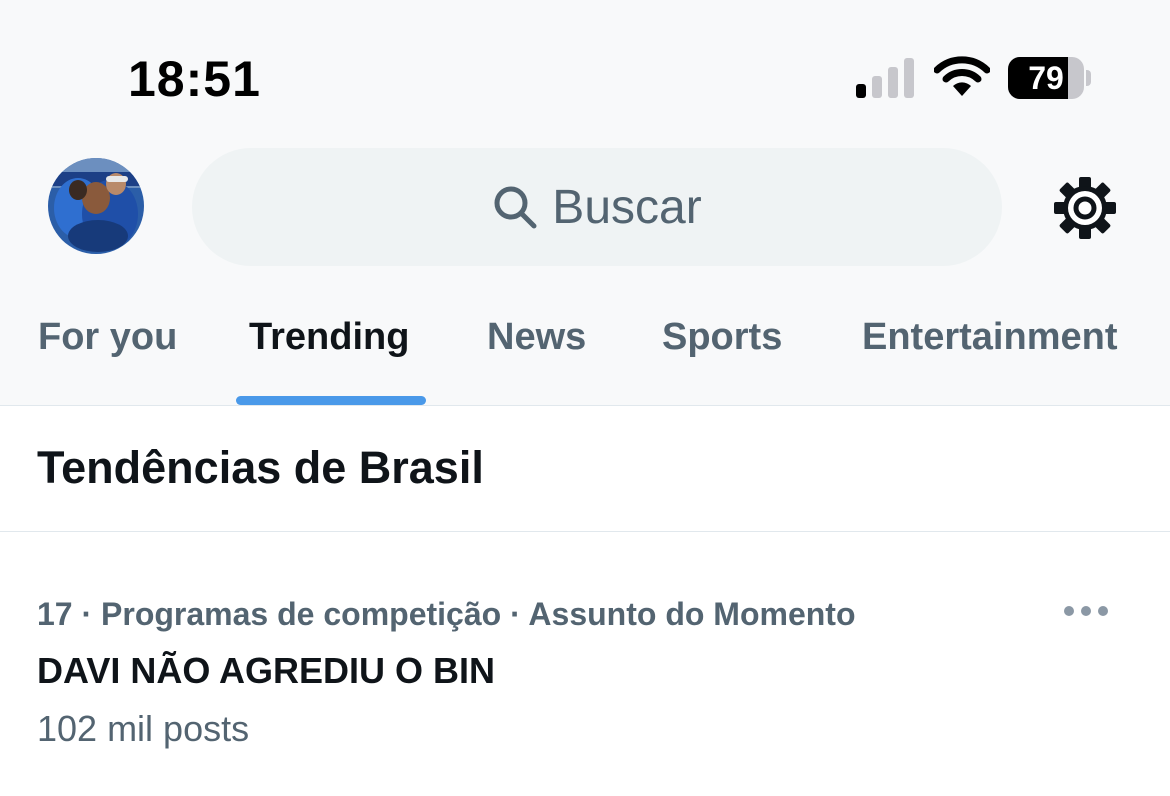 The image size is (1170, 796). Describe the element at coordinates (536, 337) in the screenshot. I see `tab-news: News` at that location.